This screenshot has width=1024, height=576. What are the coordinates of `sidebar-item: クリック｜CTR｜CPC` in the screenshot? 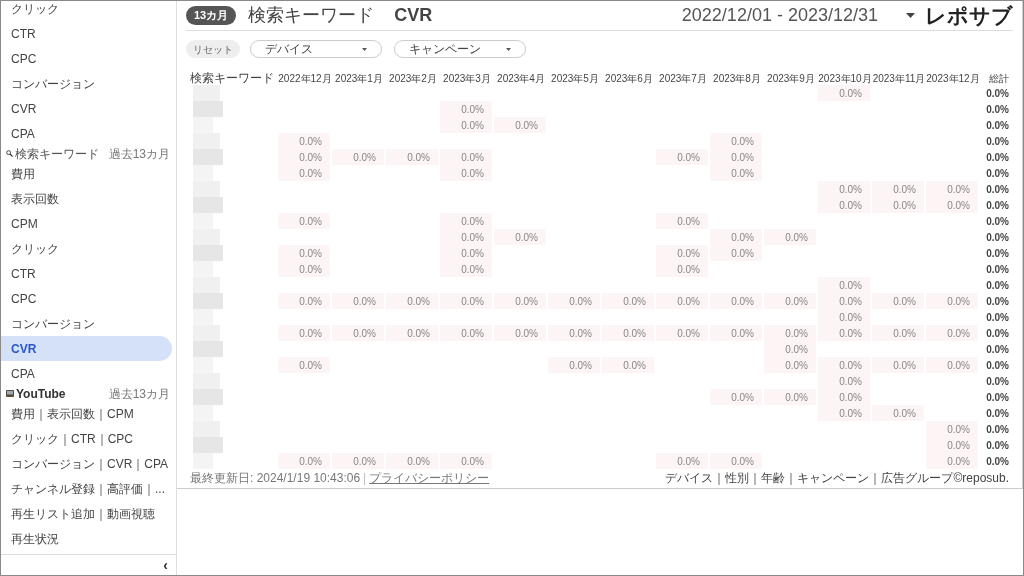 It's located at (88, 438).